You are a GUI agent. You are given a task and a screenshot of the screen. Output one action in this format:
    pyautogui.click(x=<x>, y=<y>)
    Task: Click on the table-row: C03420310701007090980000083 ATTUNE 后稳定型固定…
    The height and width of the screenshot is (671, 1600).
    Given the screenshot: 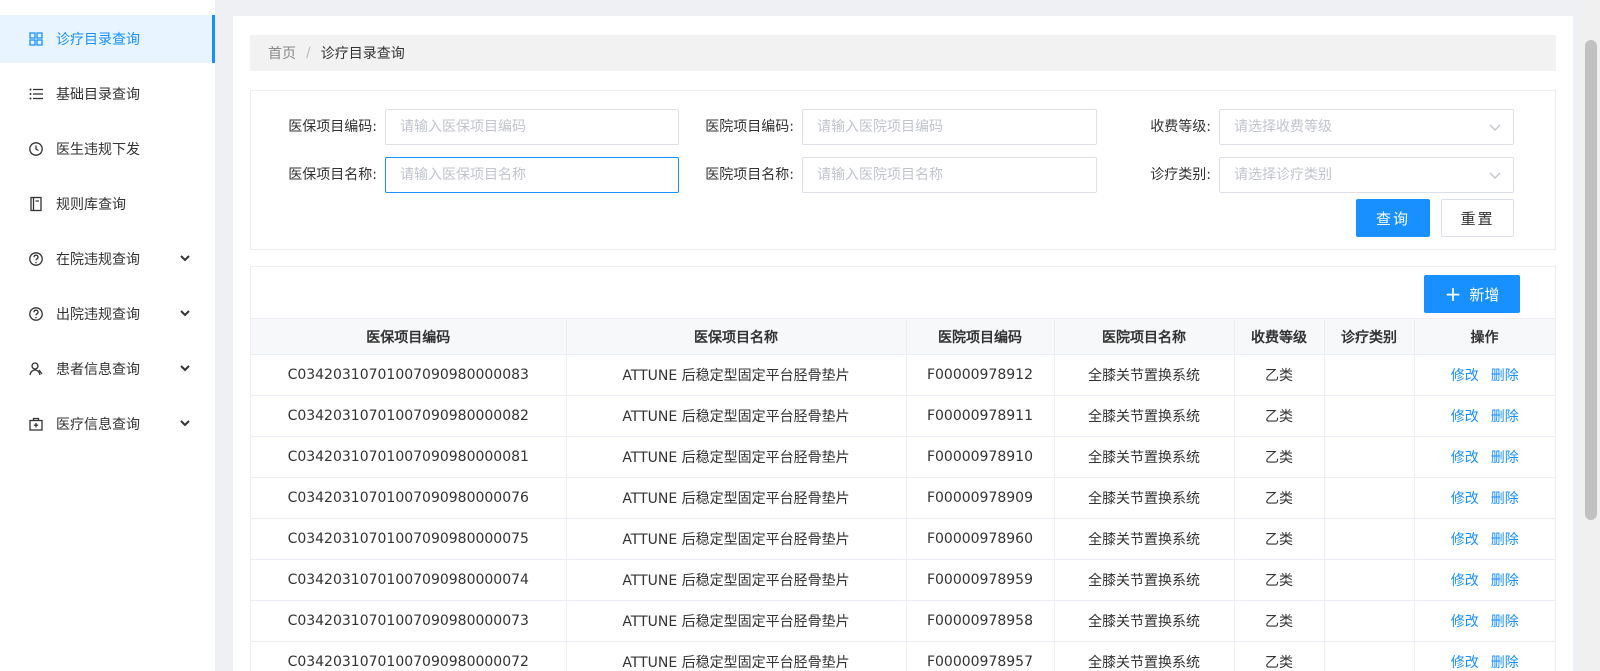 What is the action you would take?
    pyautogui.click(x=903, y=375)
    